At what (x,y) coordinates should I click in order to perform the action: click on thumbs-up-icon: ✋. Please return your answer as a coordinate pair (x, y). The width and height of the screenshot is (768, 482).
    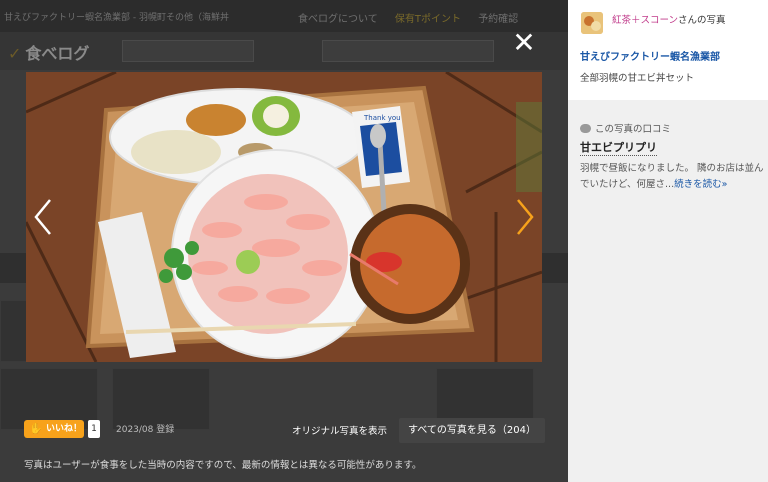
    Looking at the image, I should click on (36, 428).